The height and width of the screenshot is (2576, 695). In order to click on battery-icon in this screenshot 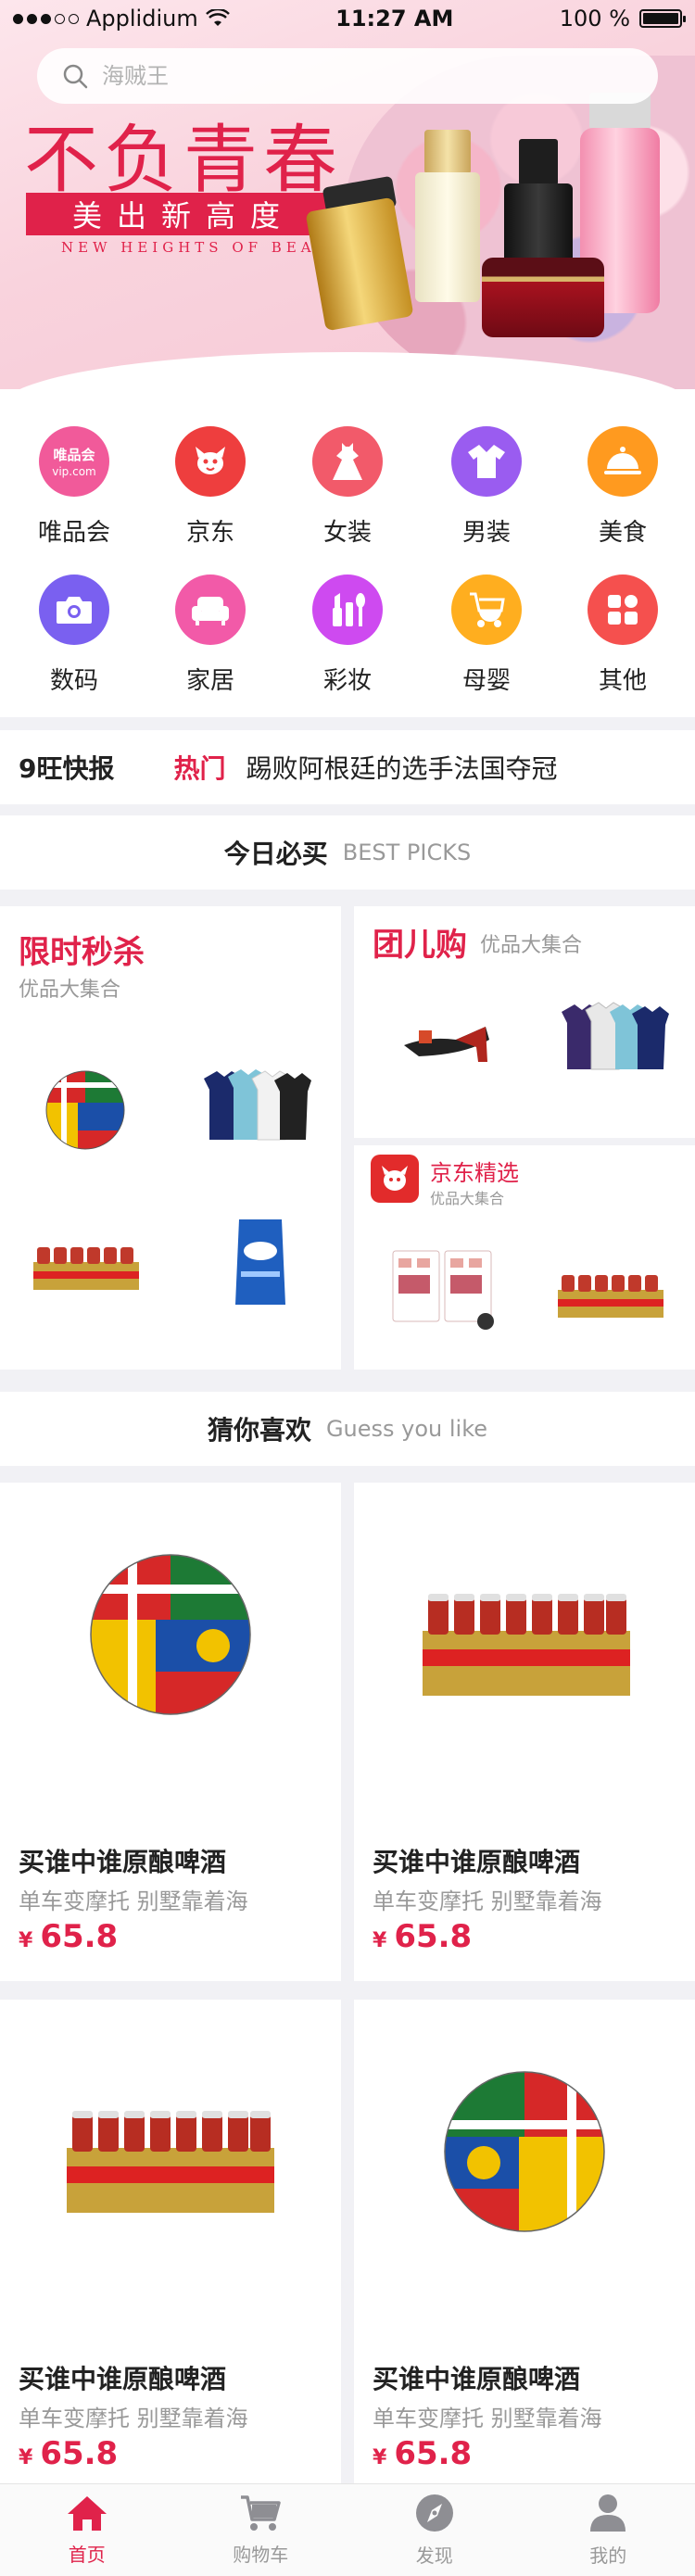, I will do `click(662, 19)`.